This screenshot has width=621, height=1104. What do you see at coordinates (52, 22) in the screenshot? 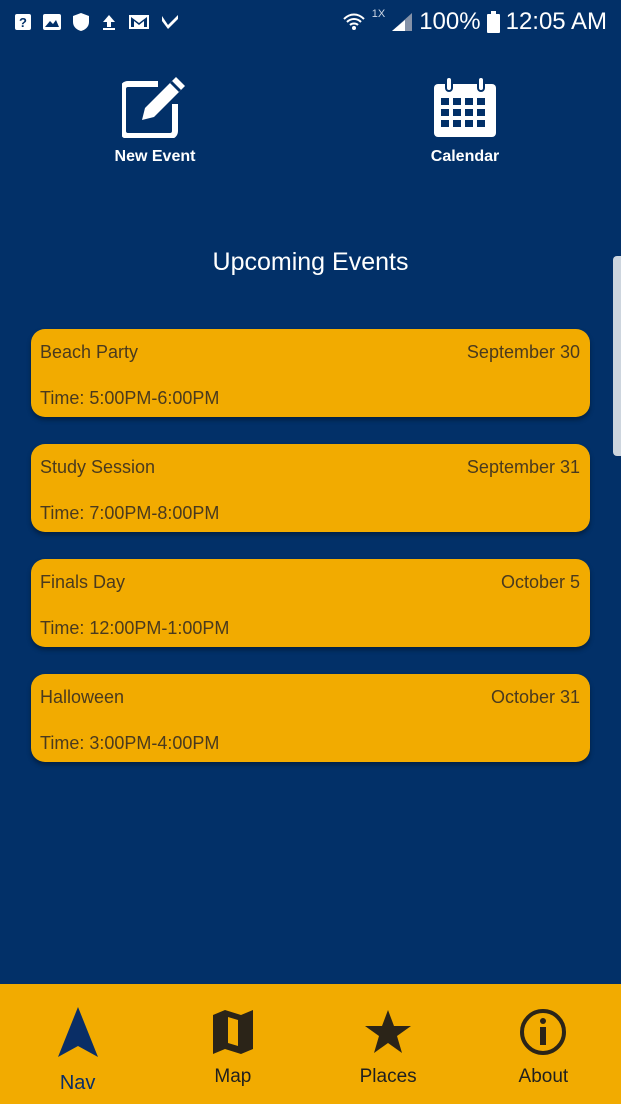
I see `image-icon` at bounding box center [52, 22].